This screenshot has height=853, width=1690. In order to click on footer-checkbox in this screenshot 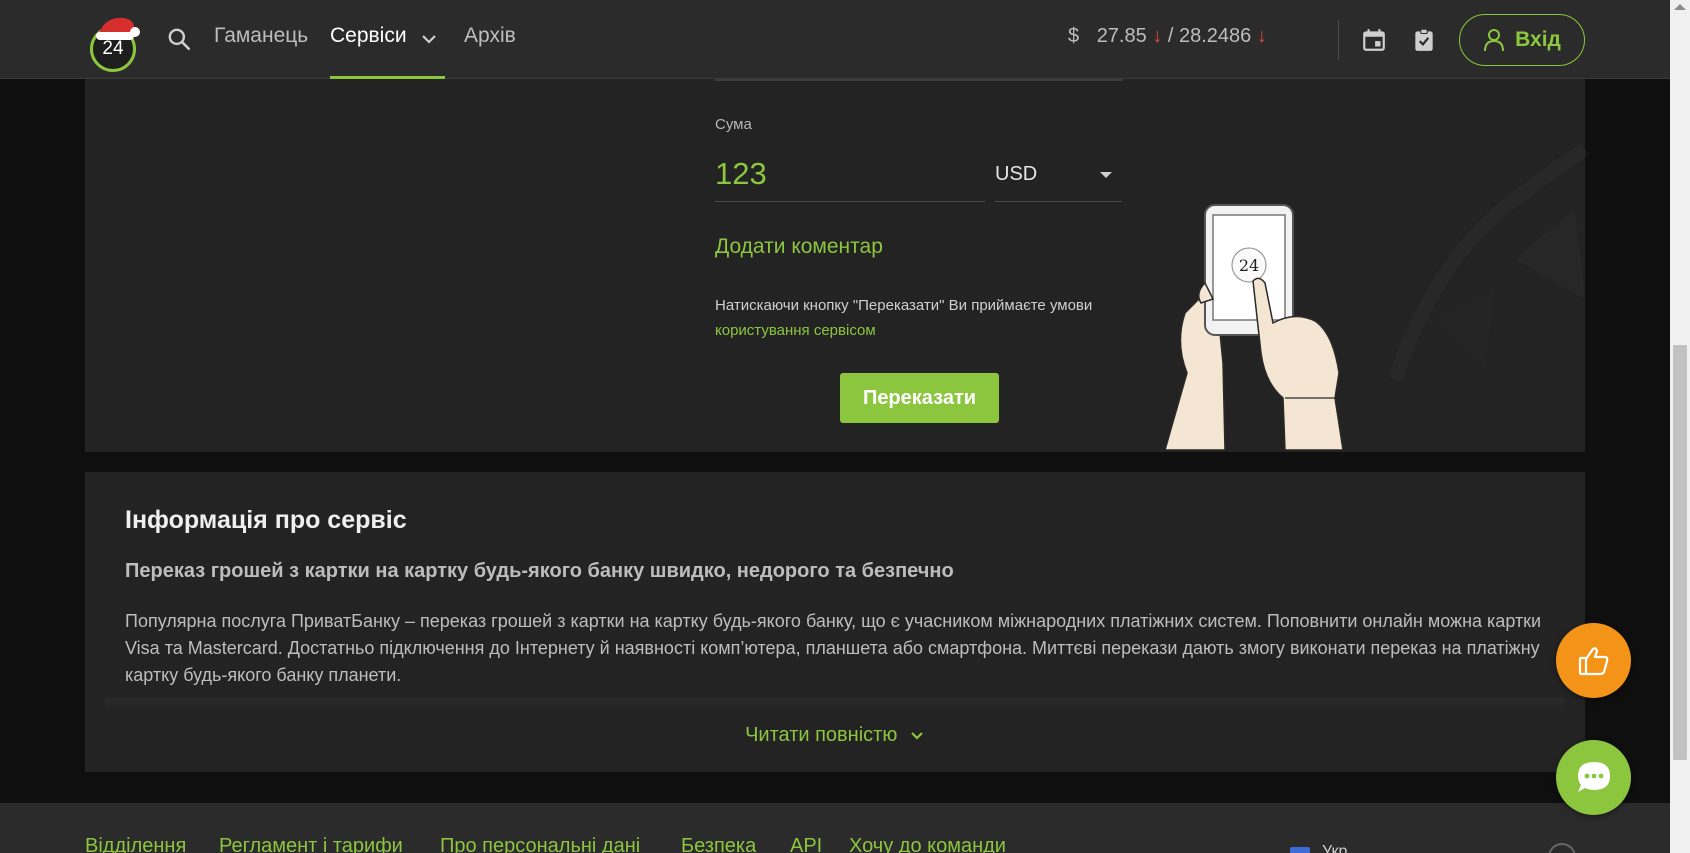, I will do `click(1300, 850)`.